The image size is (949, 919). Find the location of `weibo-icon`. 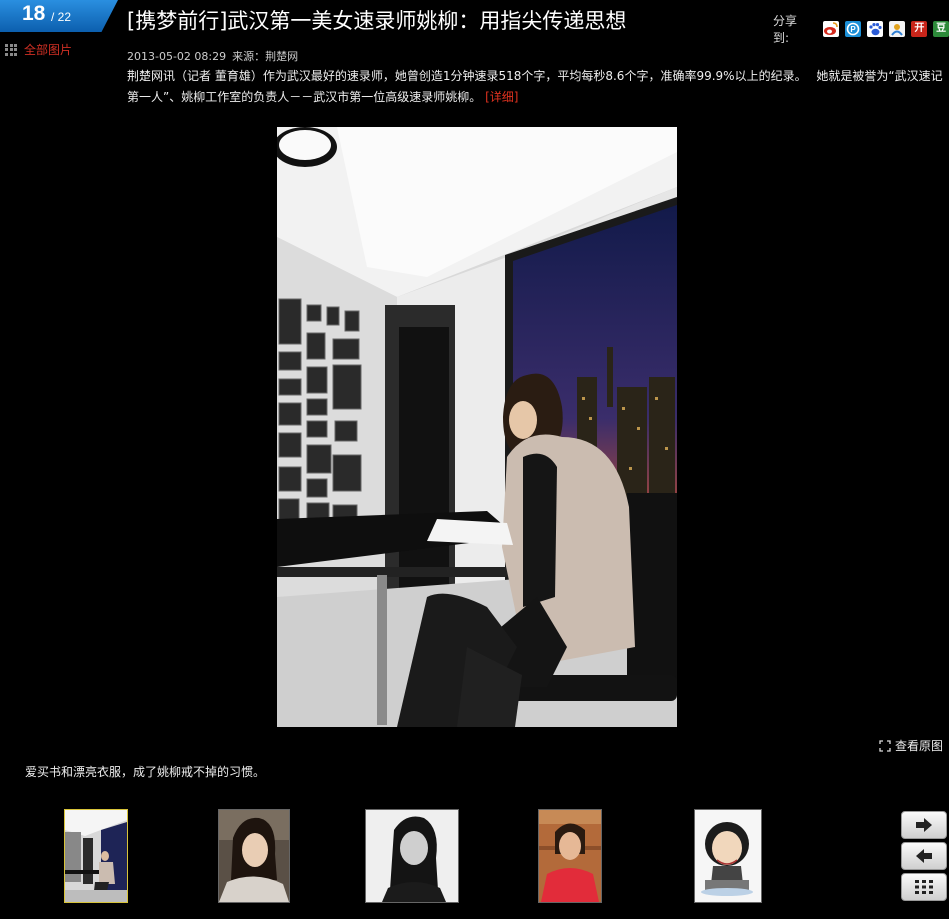

weibo-icon is located at coordinates (831, 29).